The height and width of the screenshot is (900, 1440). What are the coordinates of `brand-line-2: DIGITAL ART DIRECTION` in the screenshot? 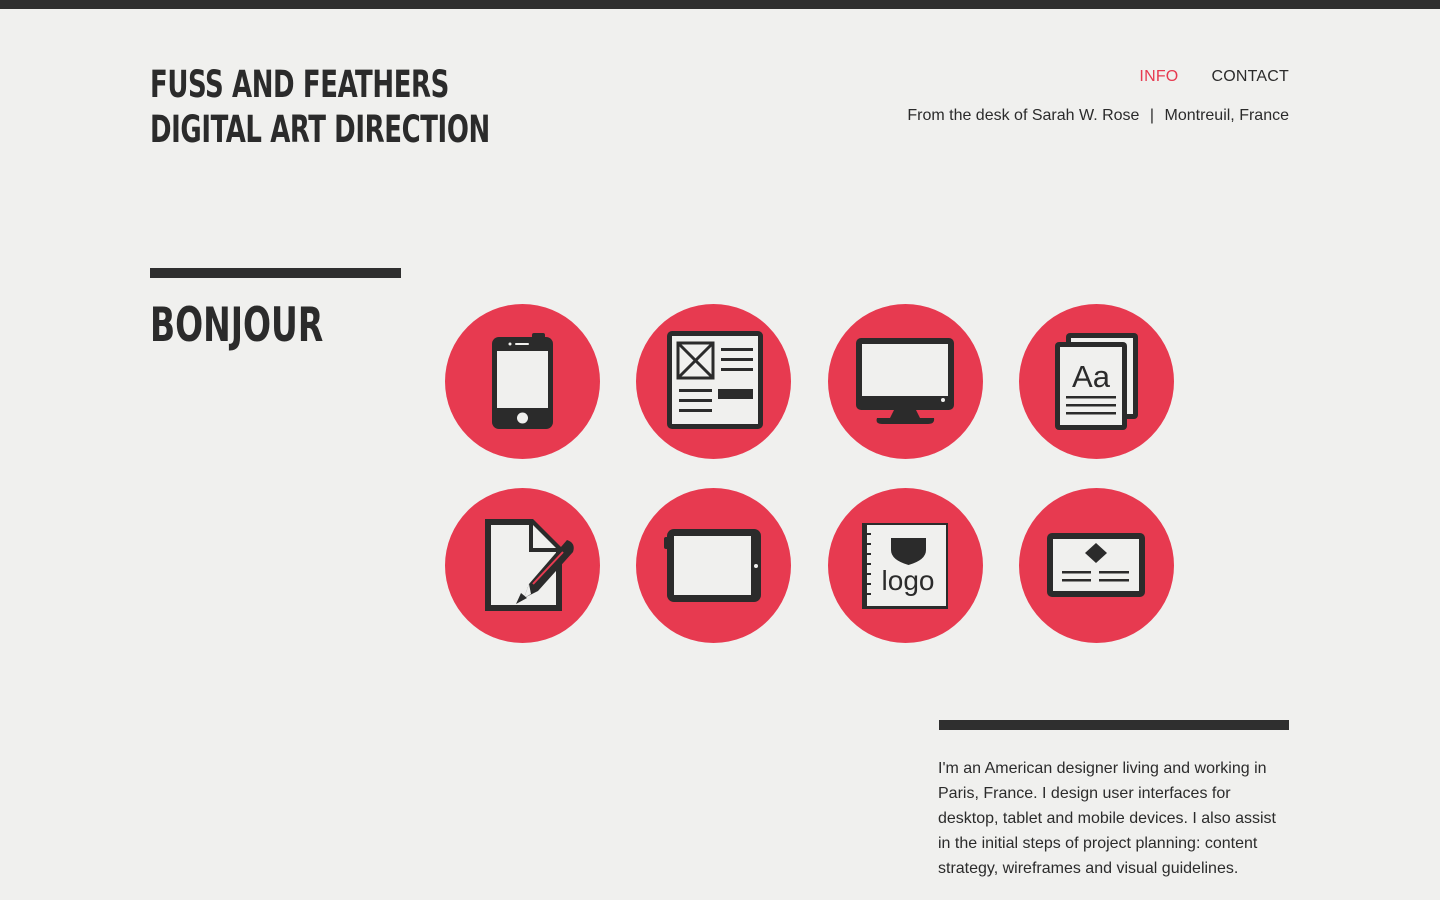 It's located at (320, 129).